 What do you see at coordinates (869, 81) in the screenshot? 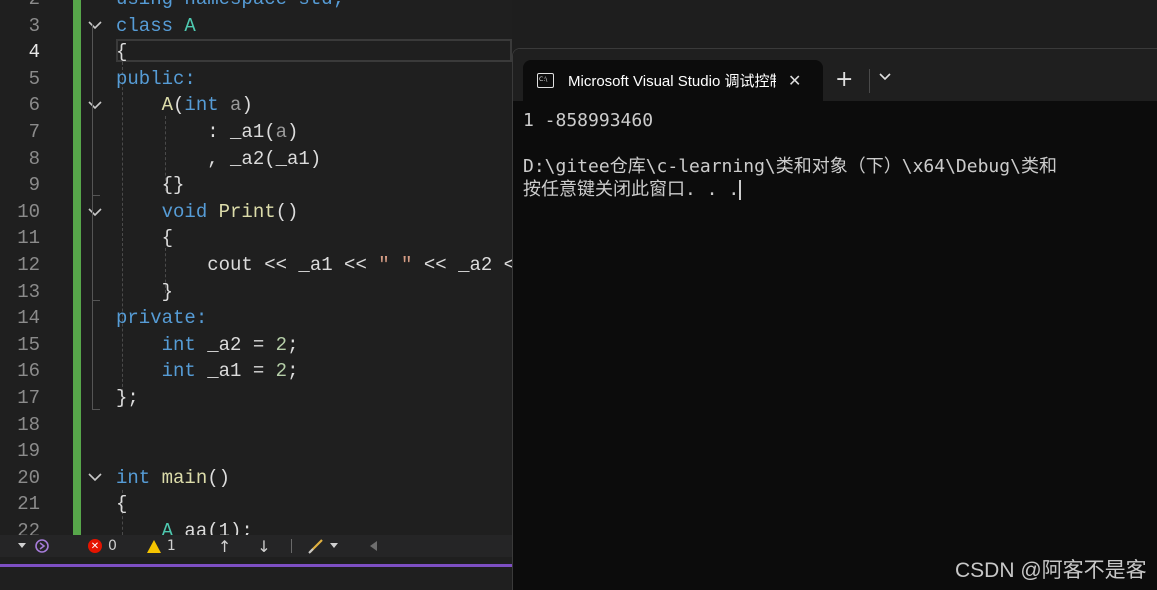
I see `titlebar-divider` at bounding box center [869, 81].